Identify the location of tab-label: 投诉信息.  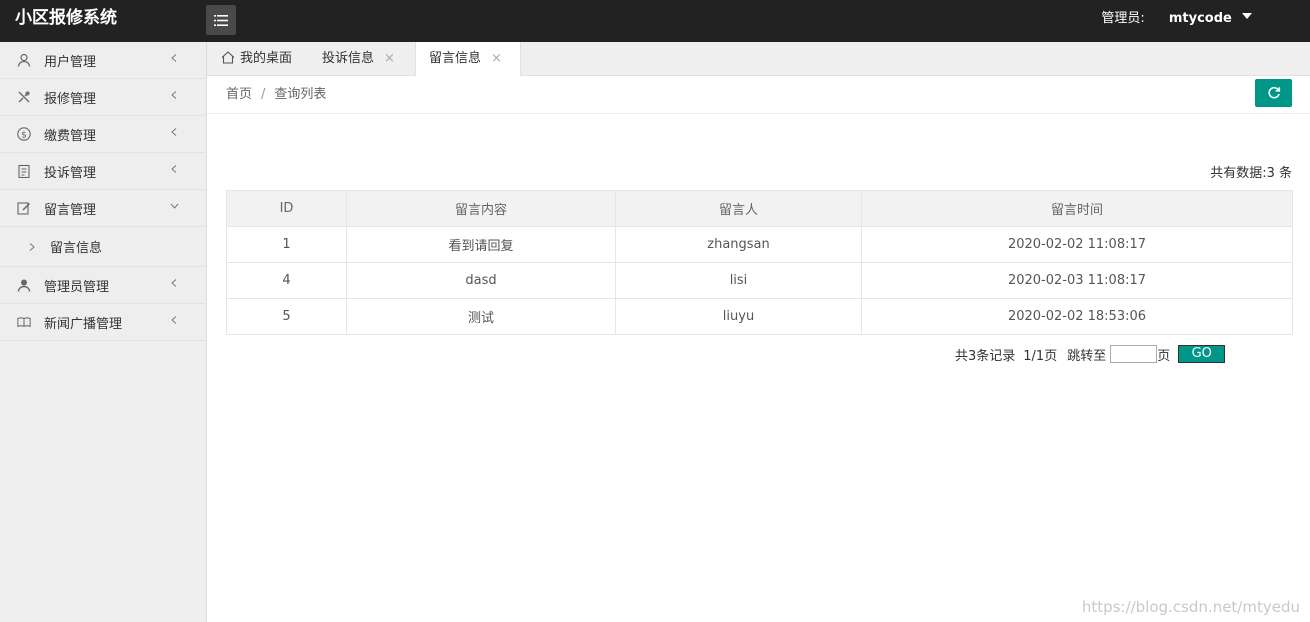
(348, 58).